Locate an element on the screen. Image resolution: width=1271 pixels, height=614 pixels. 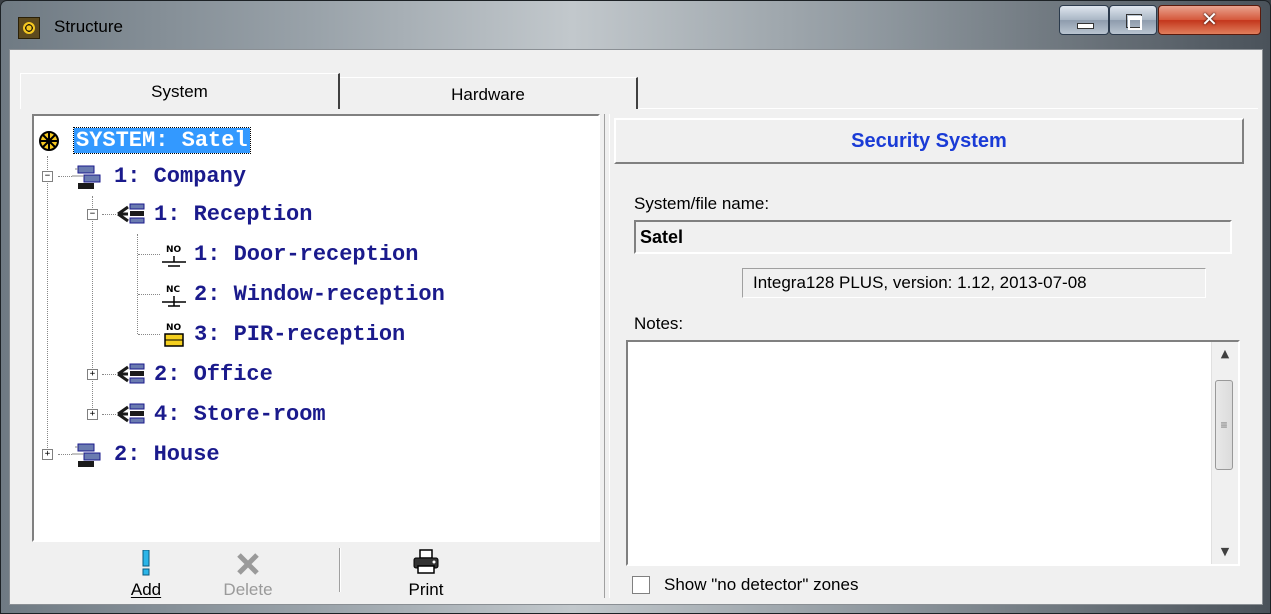
tree-root-system: SYSTEM: Satel is located at coordinates (162, 140).